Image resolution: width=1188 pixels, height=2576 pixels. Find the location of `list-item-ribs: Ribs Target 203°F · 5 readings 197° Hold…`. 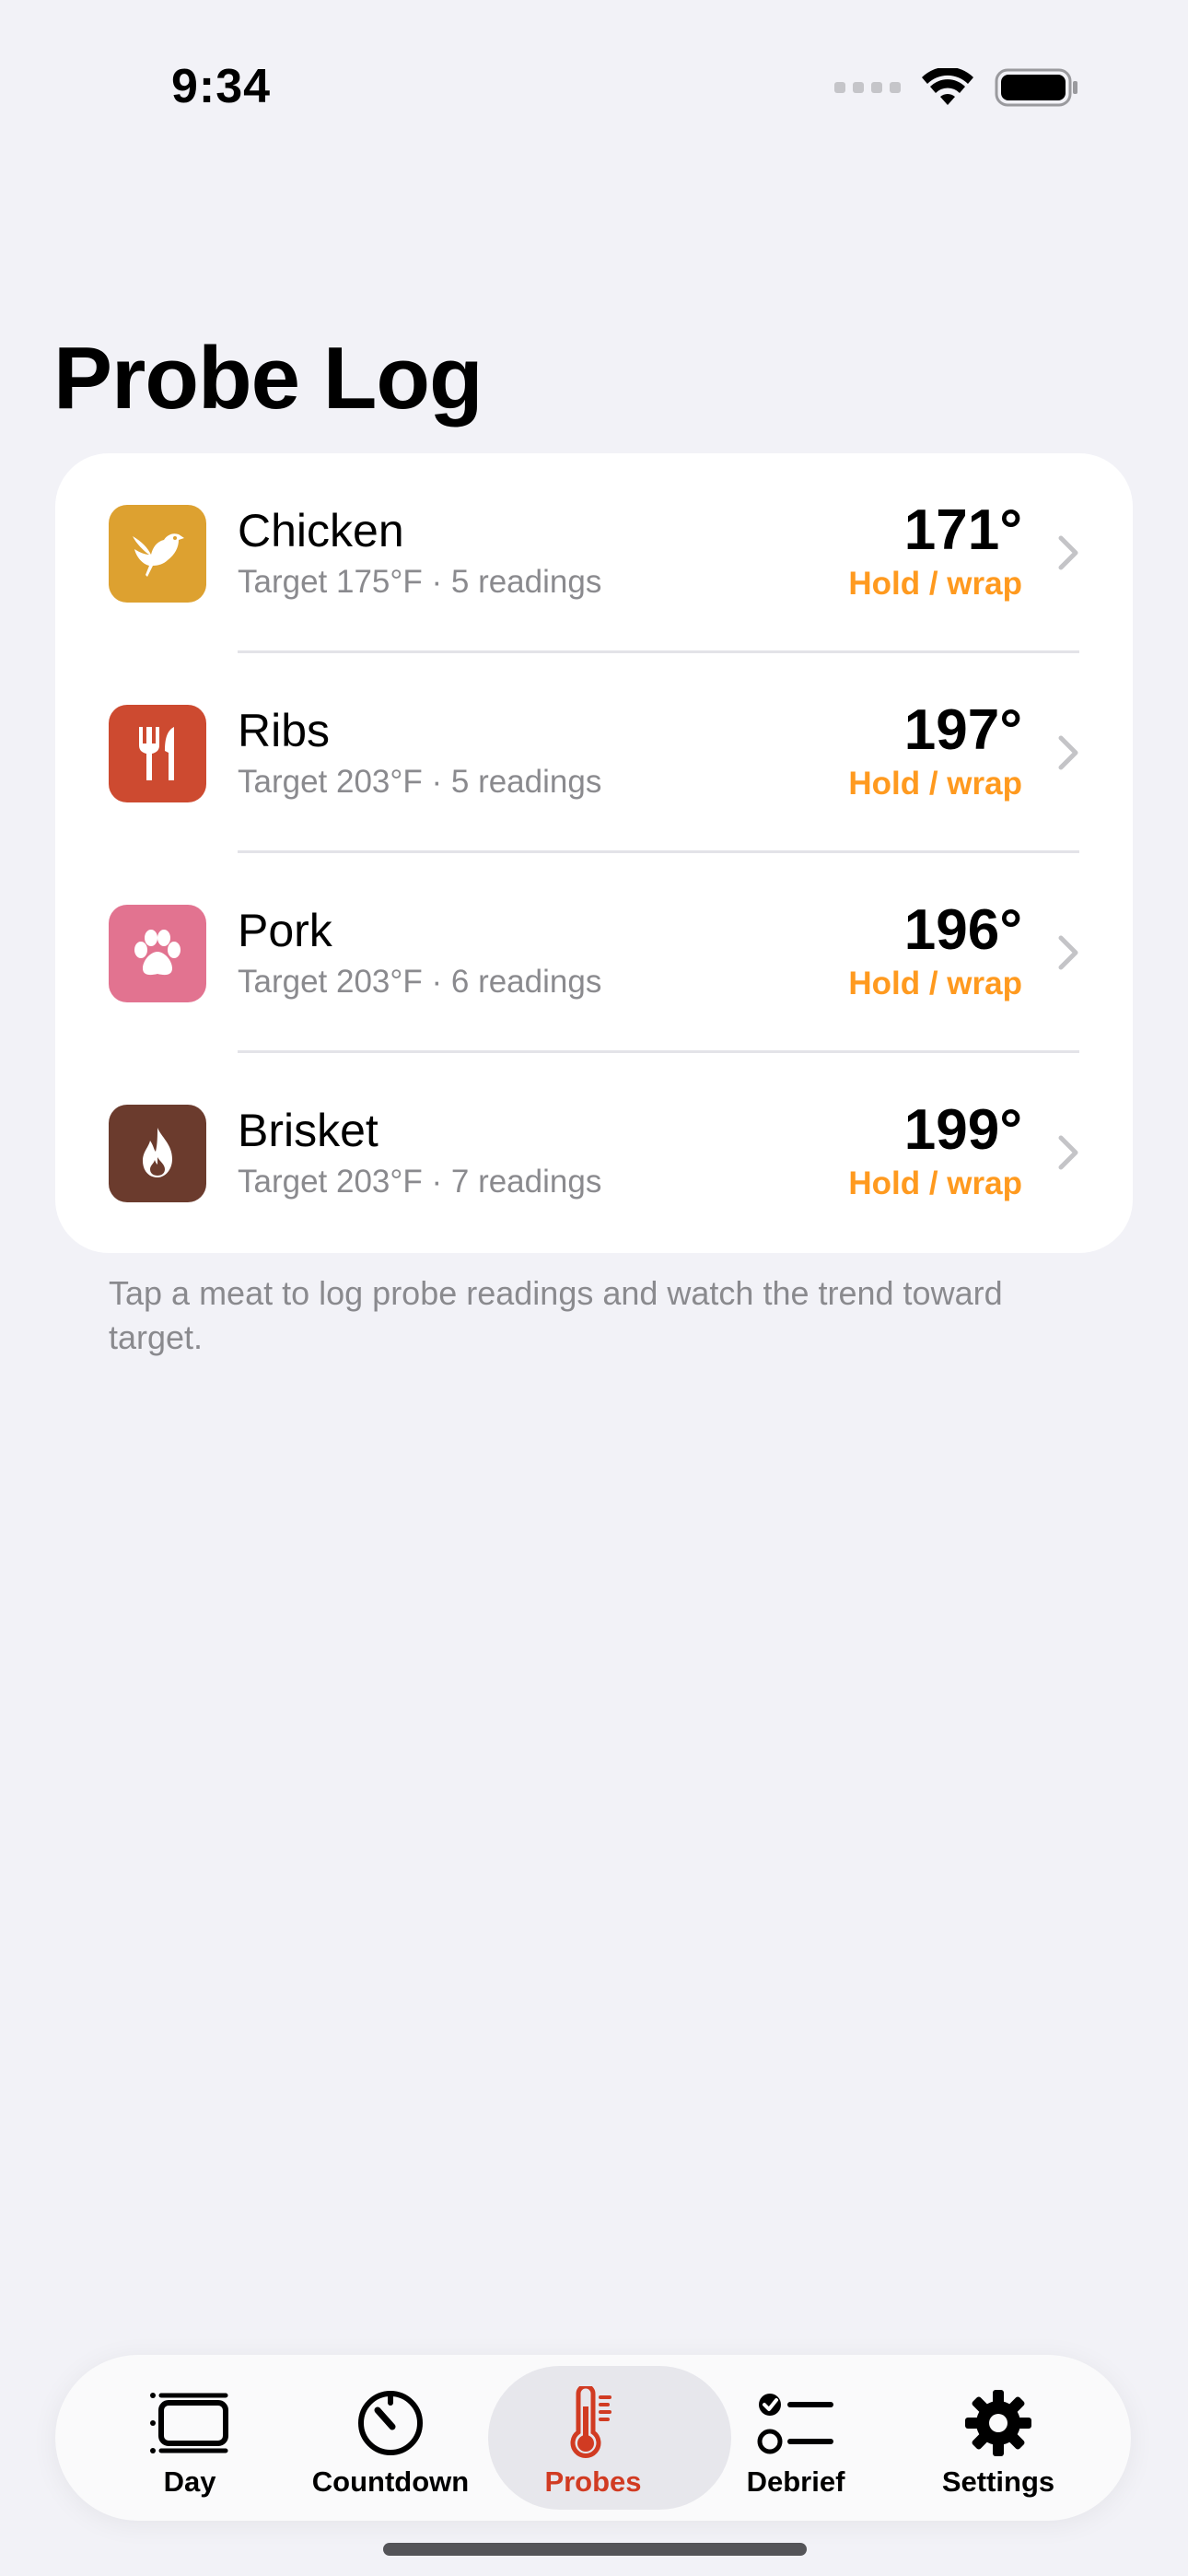

list-item-ribs: Ribs Target 203°F · 5 readings 197° Hold… is located at coordinates (594, 753).